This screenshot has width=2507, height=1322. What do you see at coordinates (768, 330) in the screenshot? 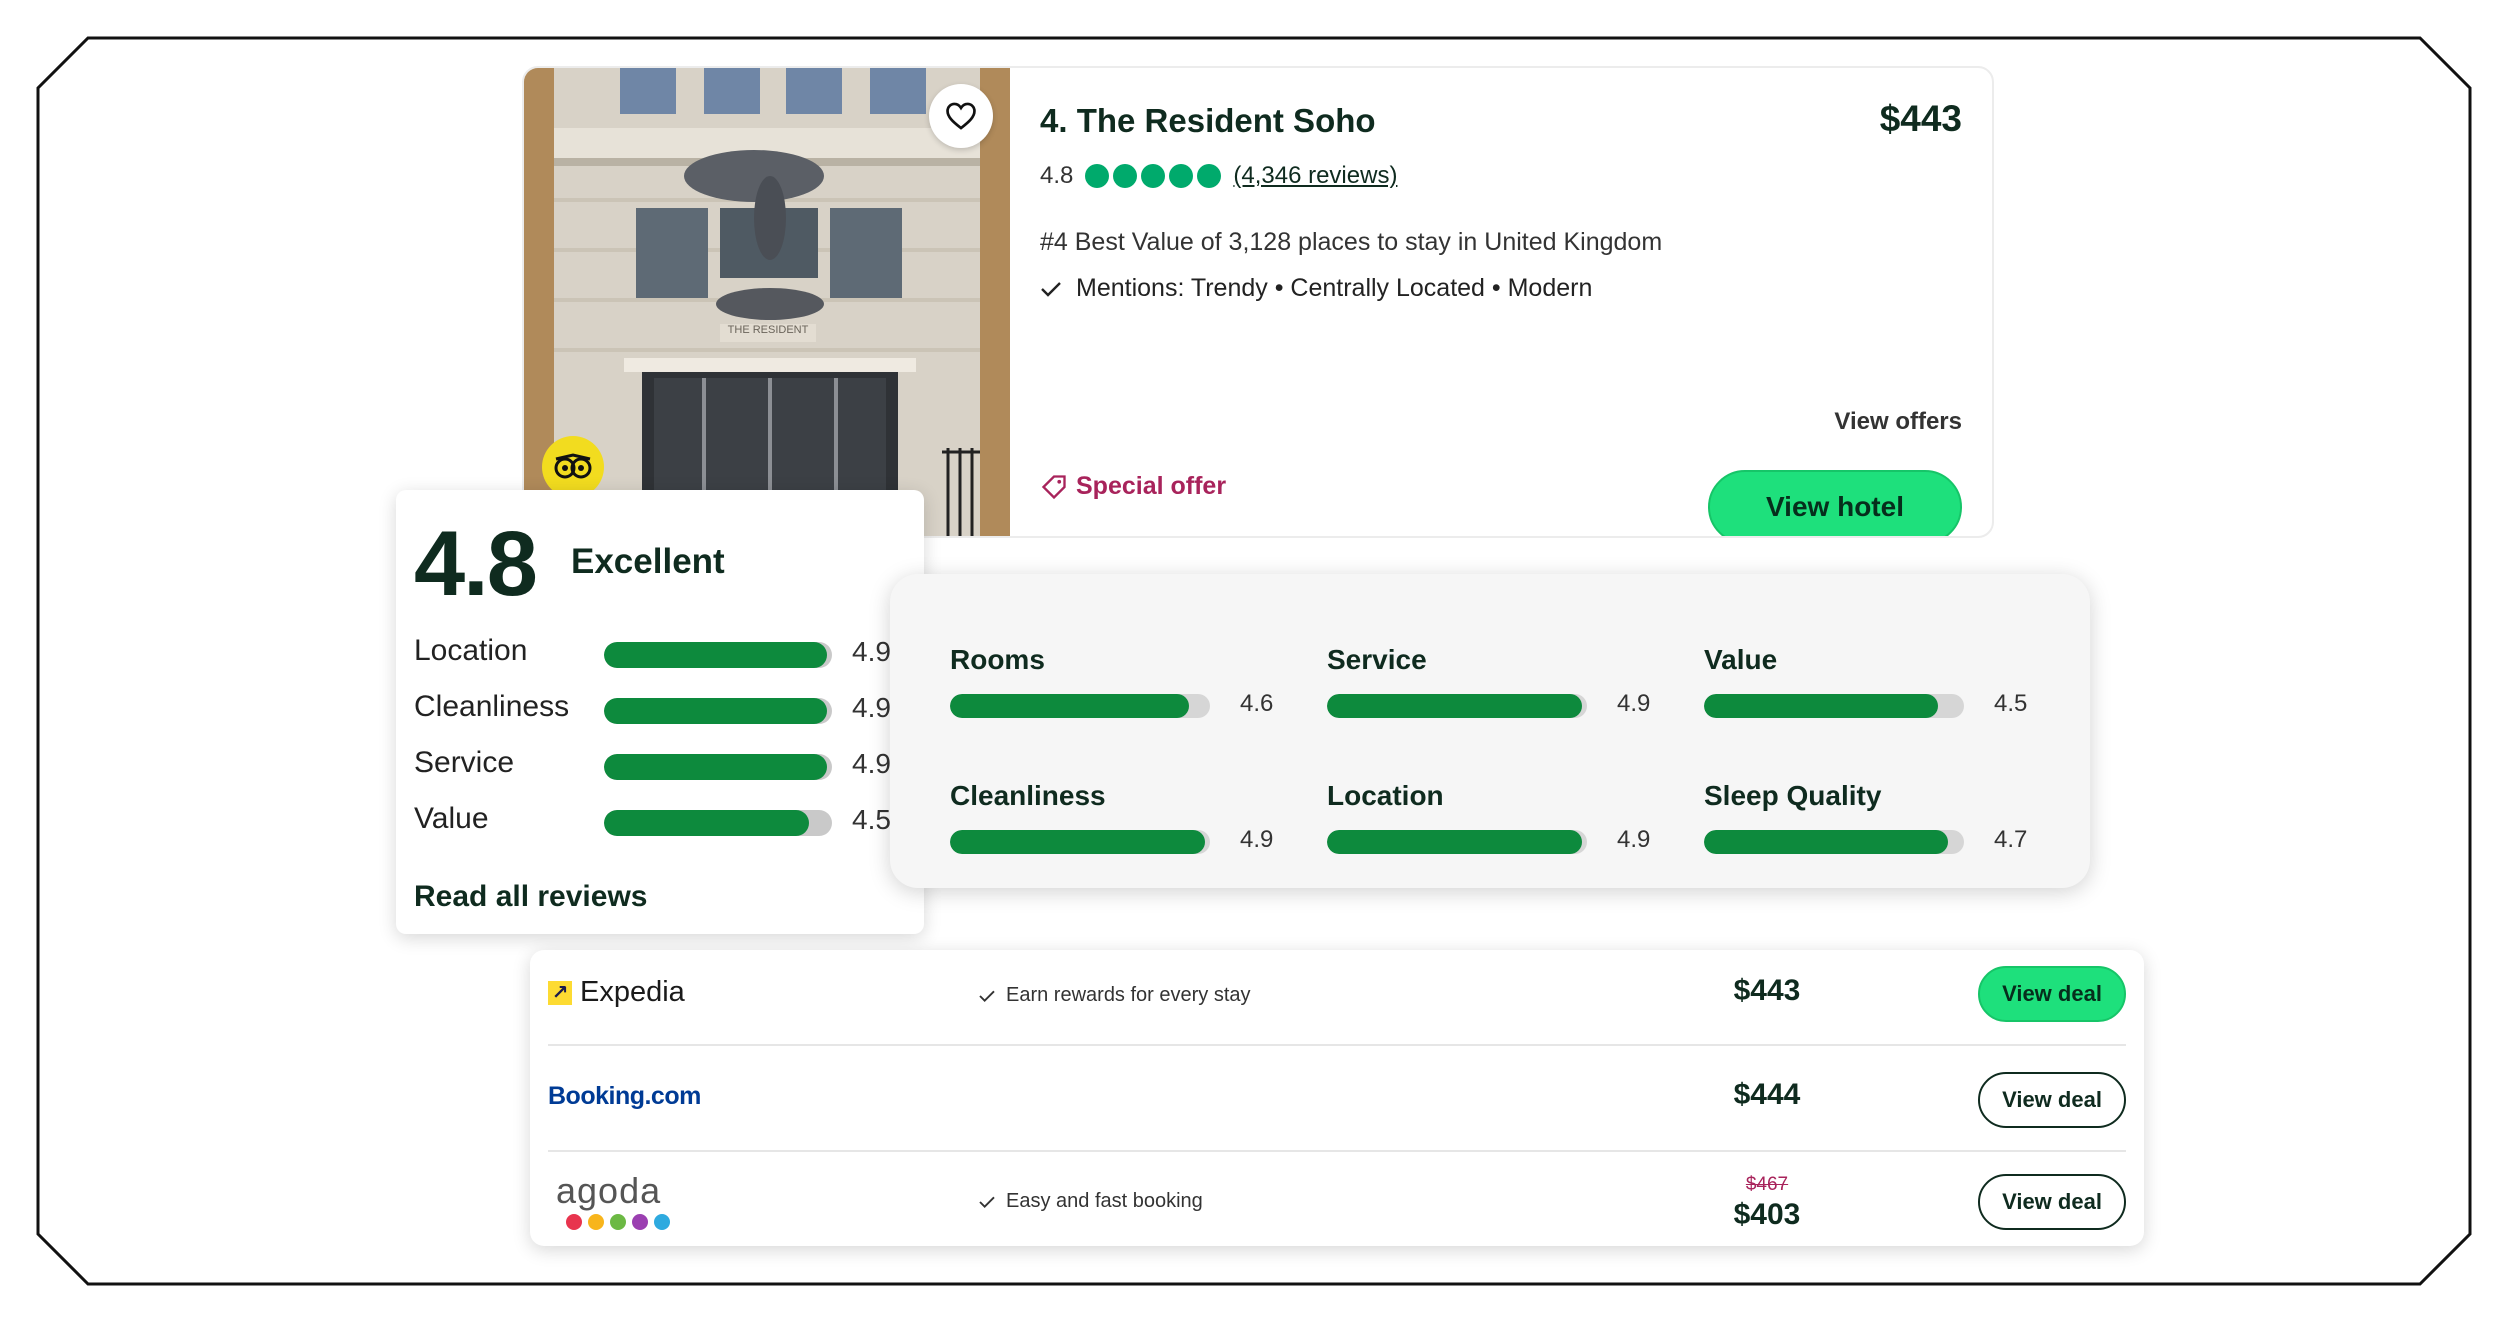
I see `facade-sign: THE RESIDENT` at bounding box center [768, 330].